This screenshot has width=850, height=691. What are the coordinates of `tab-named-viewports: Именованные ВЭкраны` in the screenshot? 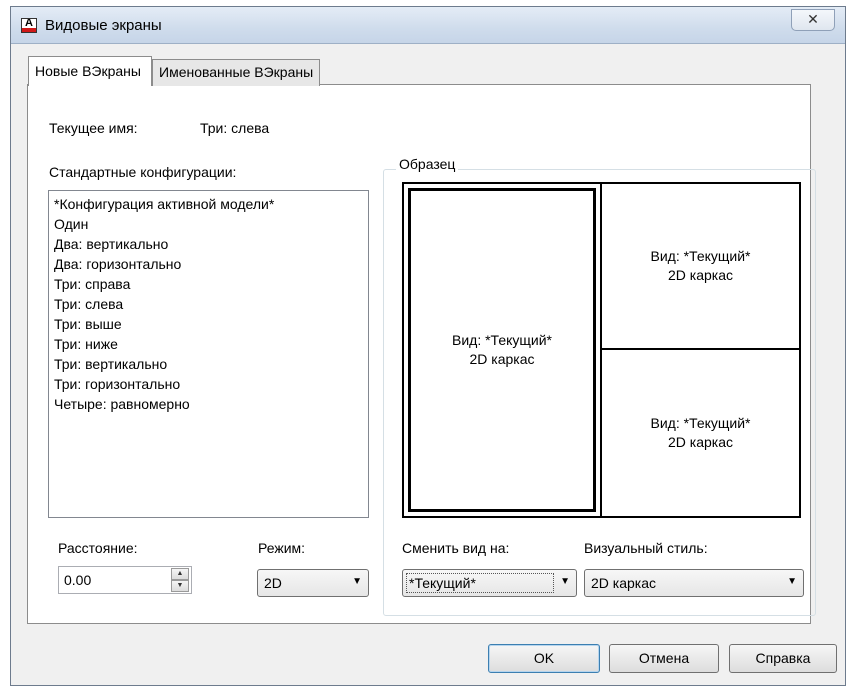 It's located at (236, 72).